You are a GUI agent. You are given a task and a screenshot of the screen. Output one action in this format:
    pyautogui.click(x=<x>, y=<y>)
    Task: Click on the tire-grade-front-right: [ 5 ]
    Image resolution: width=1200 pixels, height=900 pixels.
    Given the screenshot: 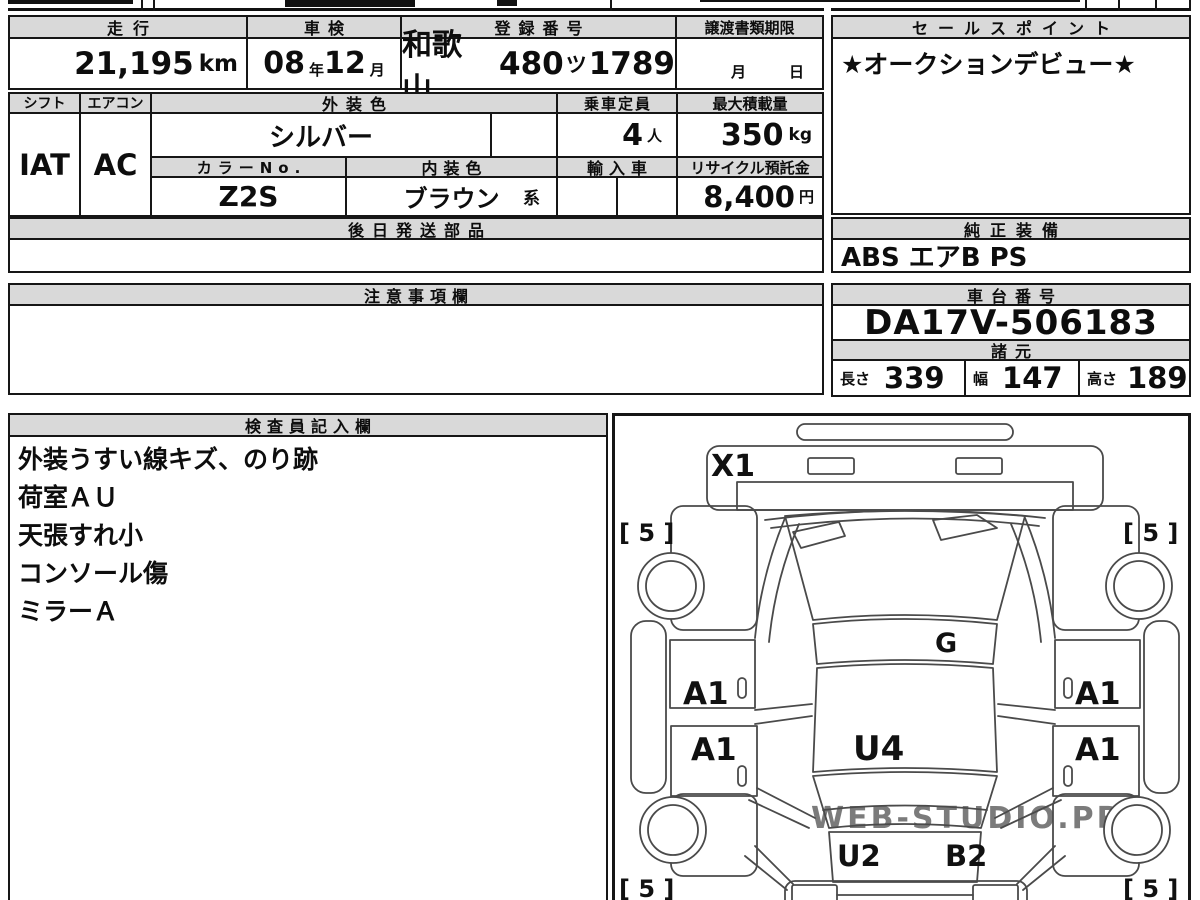 What is the action you would take?
    pyautogui.click(x=1150, y=533)
    